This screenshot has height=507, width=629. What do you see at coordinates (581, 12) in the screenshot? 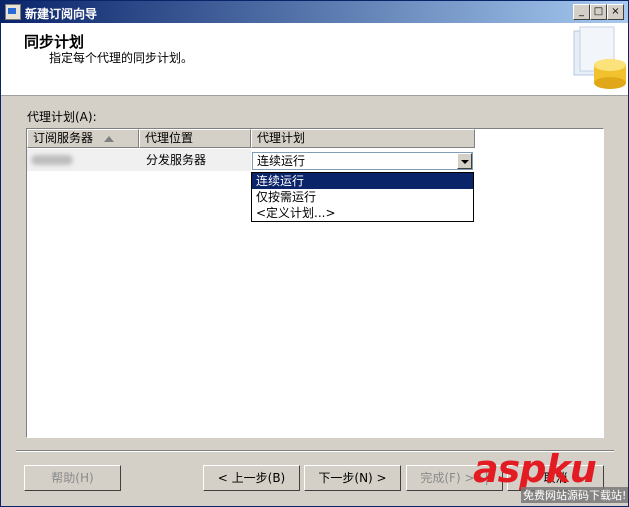
I see `minimize-button: _` at bounding box center [581, 12].